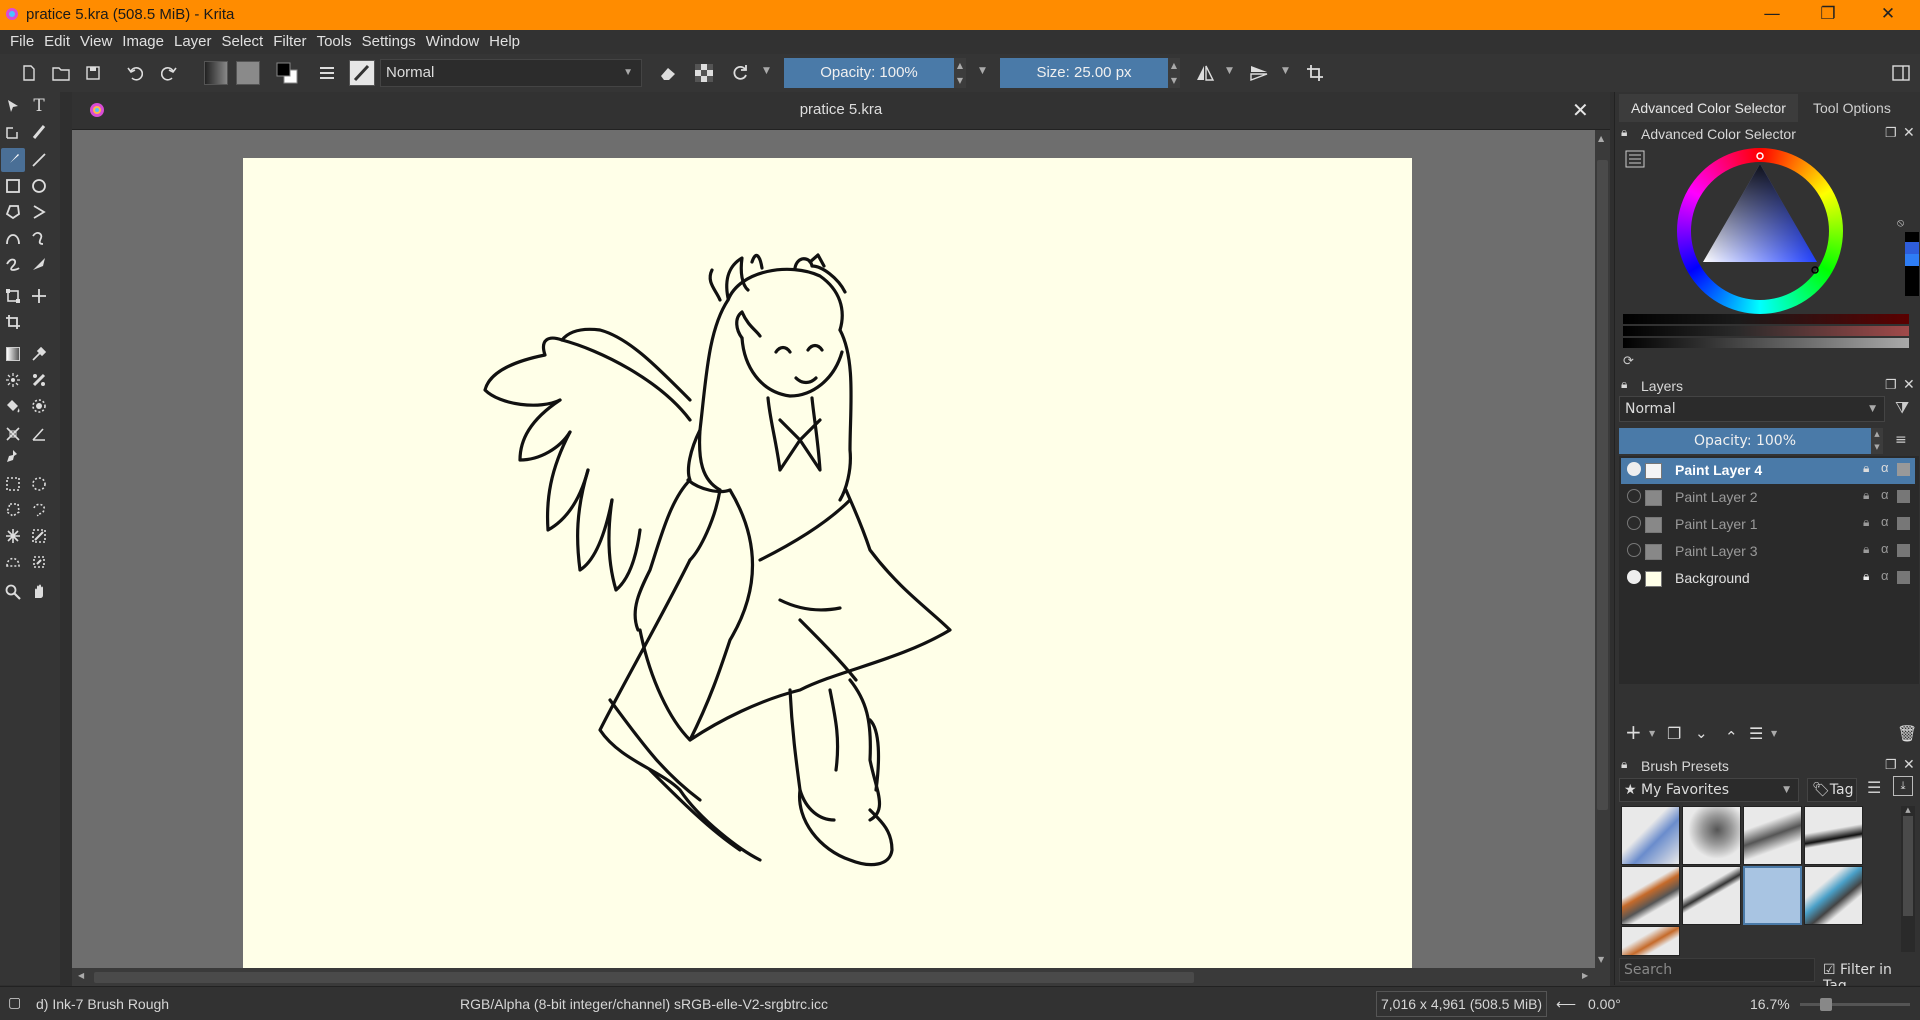  I want to click on contiguous-selection-tool-icon, so click(13, 536).